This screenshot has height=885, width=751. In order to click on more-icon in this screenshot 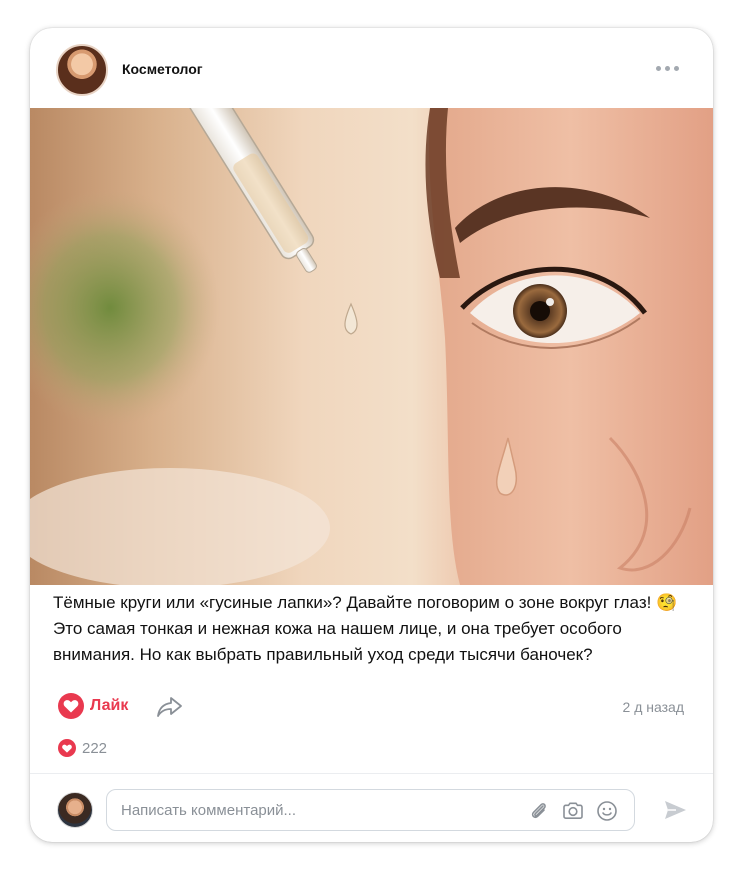, I will do `click(667, 68)`.